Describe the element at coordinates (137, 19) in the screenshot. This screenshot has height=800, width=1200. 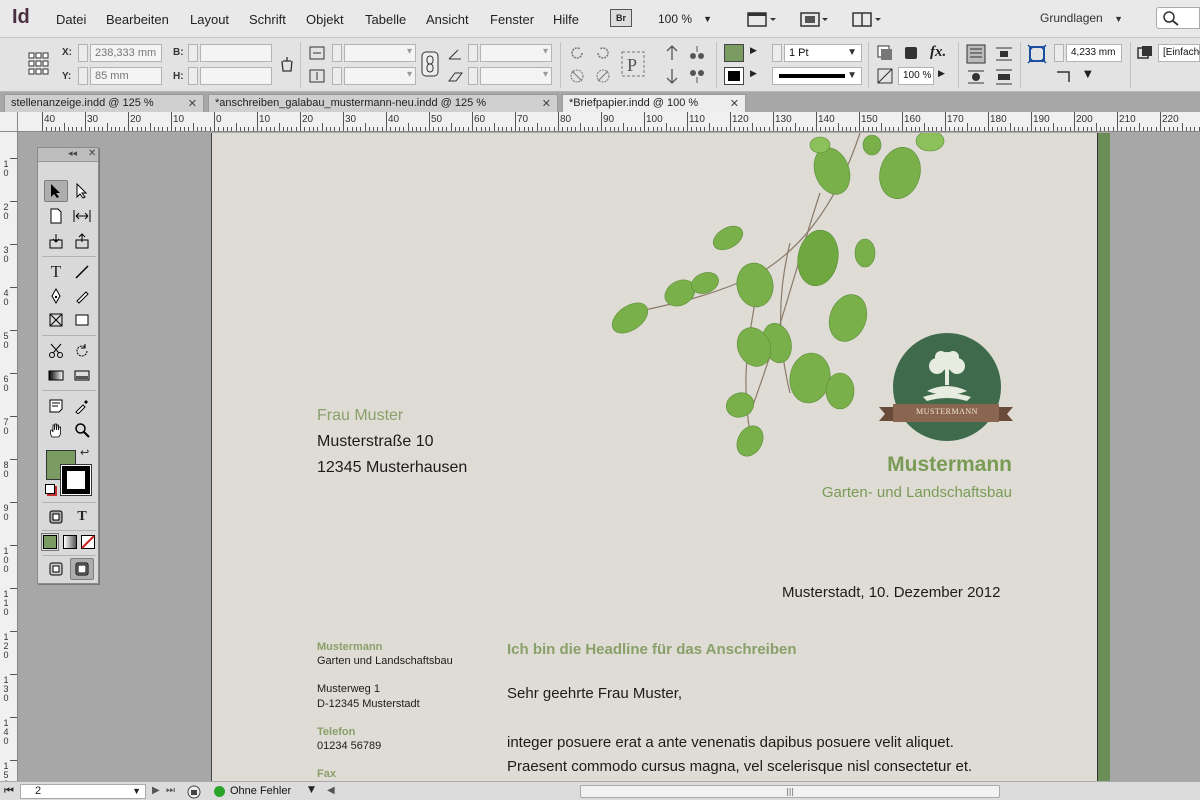
I see `menu-bearbeiten: Bearbeiten` at that location.